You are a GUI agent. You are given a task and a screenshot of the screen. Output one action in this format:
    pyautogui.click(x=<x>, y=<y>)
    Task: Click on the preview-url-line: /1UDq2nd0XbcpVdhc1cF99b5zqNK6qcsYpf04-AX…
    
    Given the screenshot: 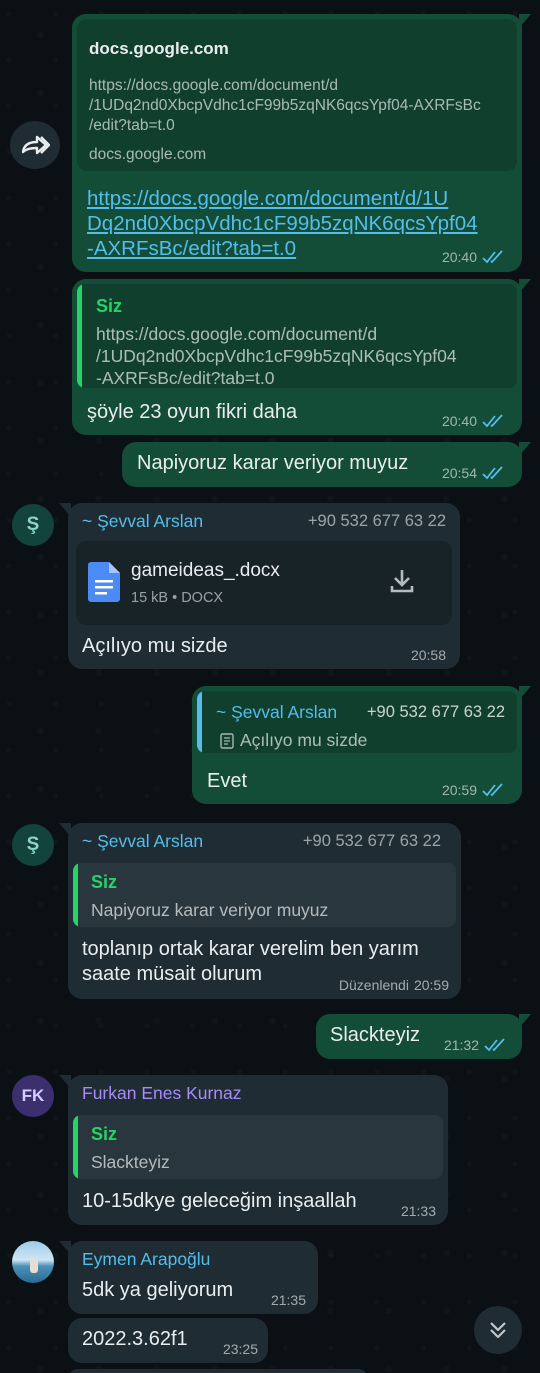 What is the action you would take?
    pyautogui.click(x=285, y=105)
    